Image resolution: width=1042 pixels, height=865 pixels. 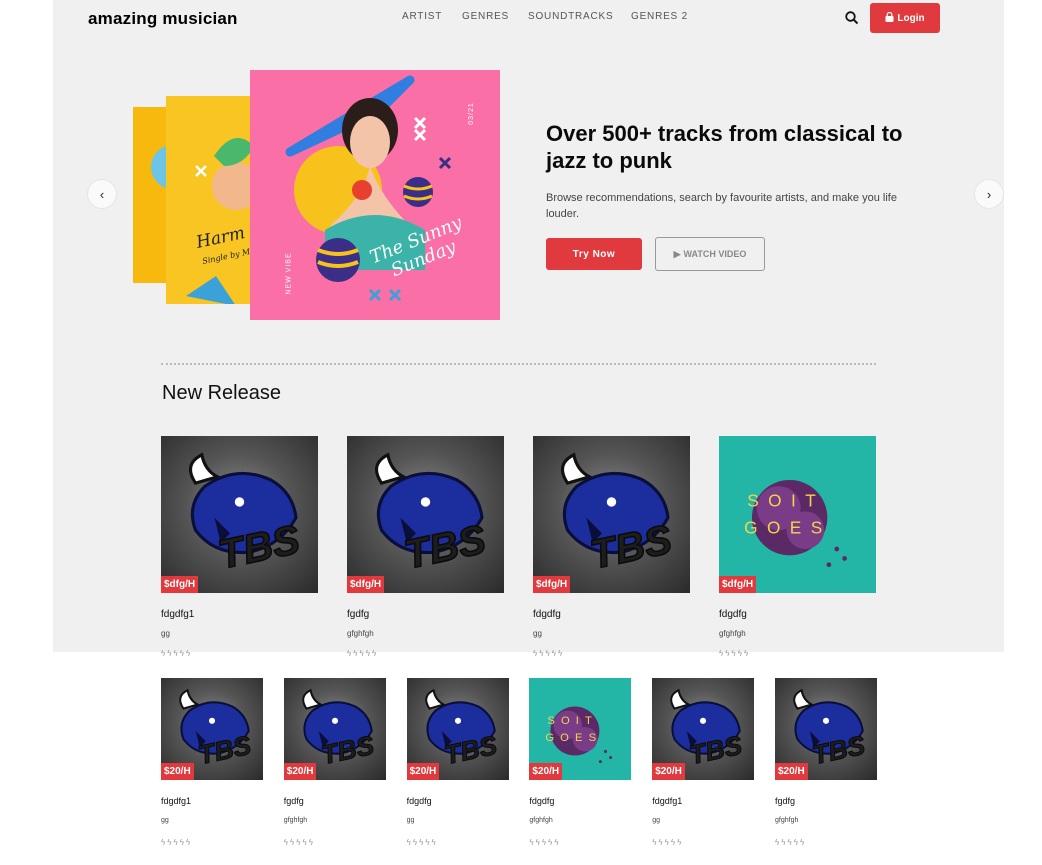 I want to click on album-cover-front: The Sunny Sunday 03/21 NEW VIBE, so click(x=375, y=195).